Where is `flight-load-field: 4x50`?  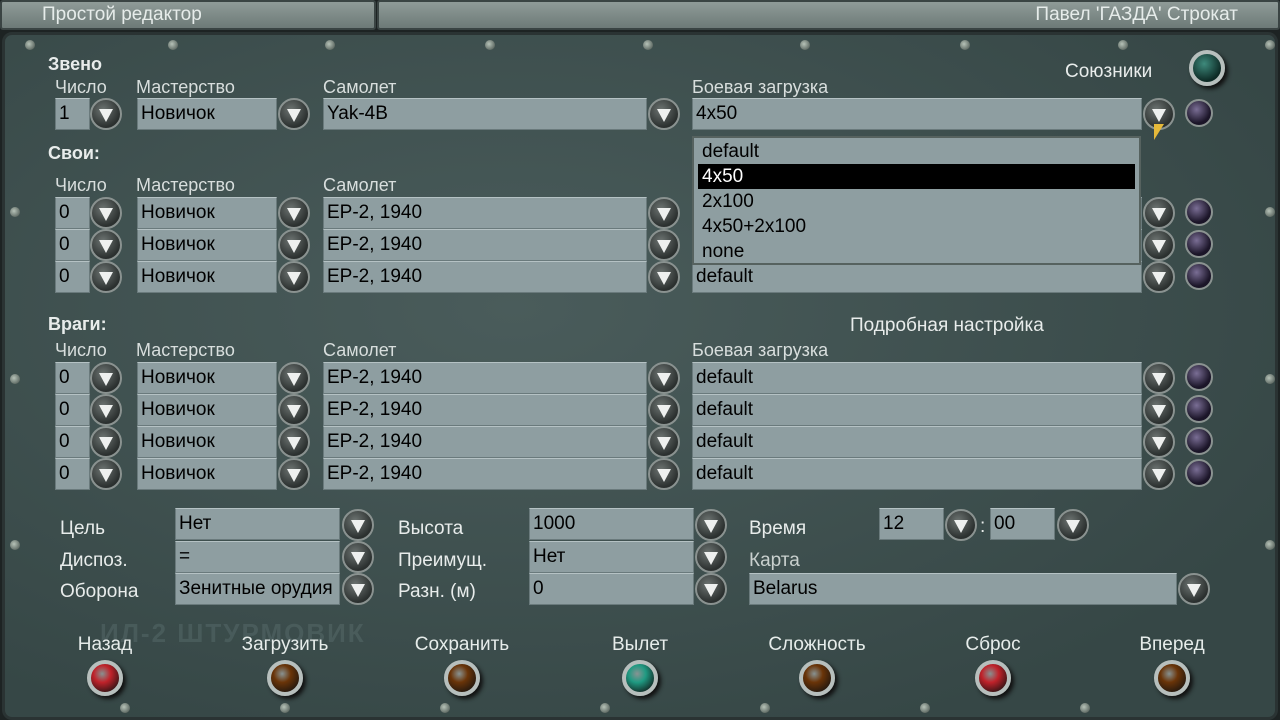 flight-load-field: 4x50 is located at coordinates (917, 114).